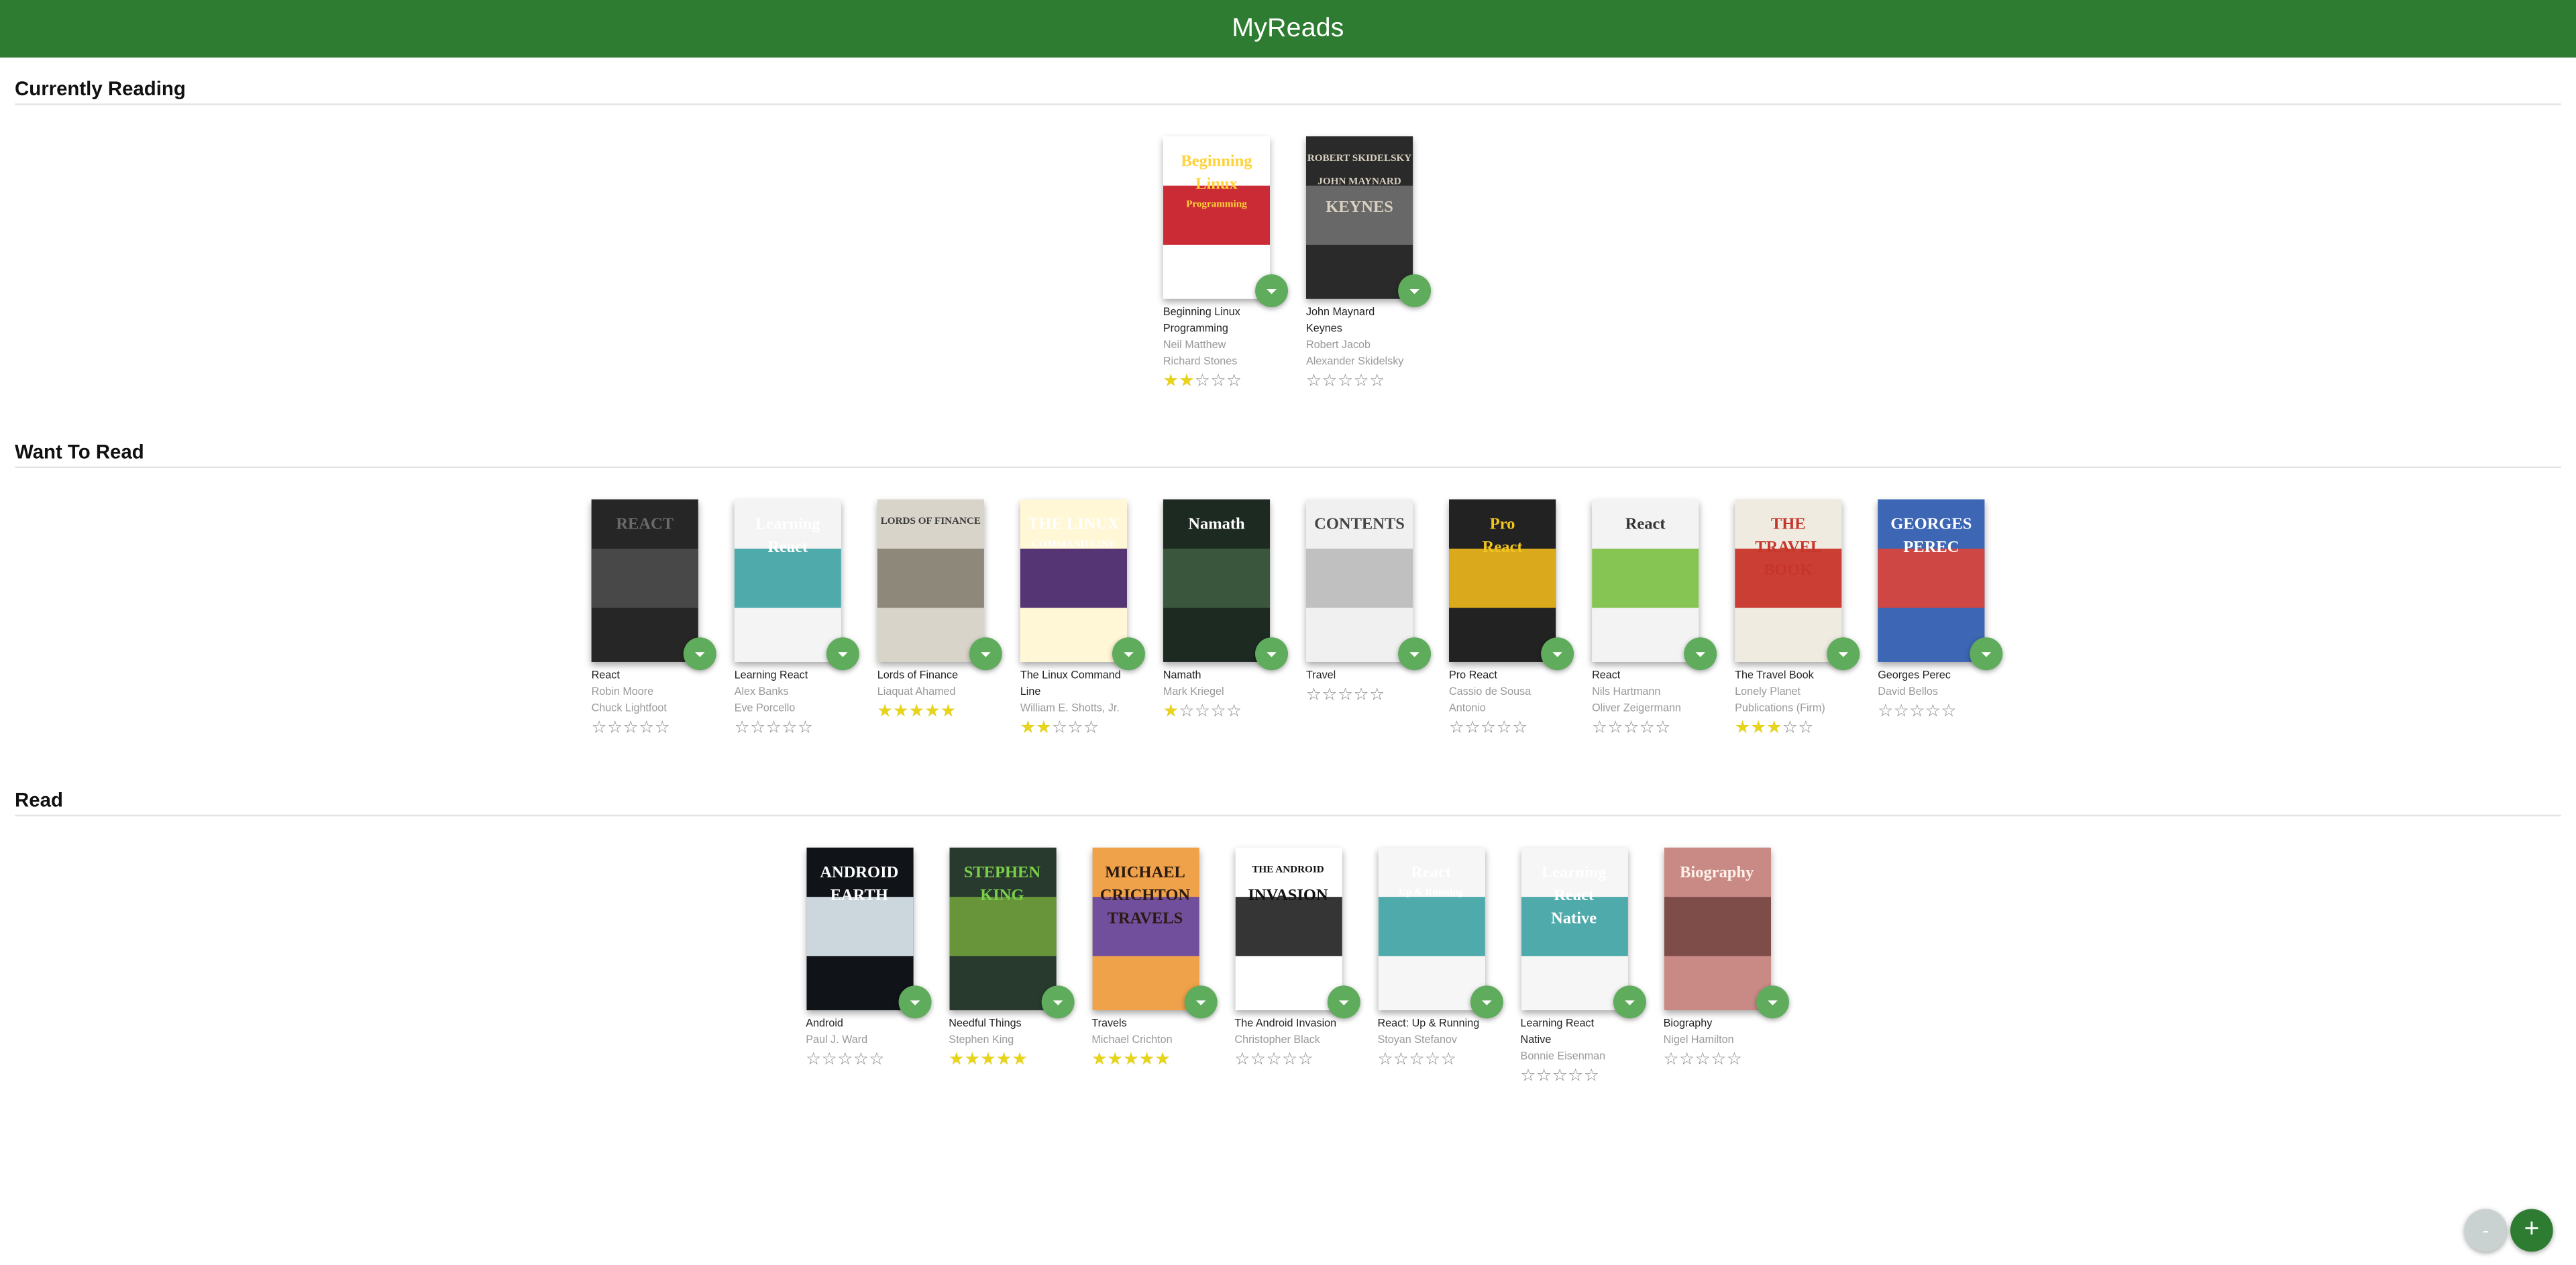  What do you see at coordinates (1288, 929) in the screenshot?
I see `book-cover: THE ANDROID INVASION` at bounding box center [1288, 929].